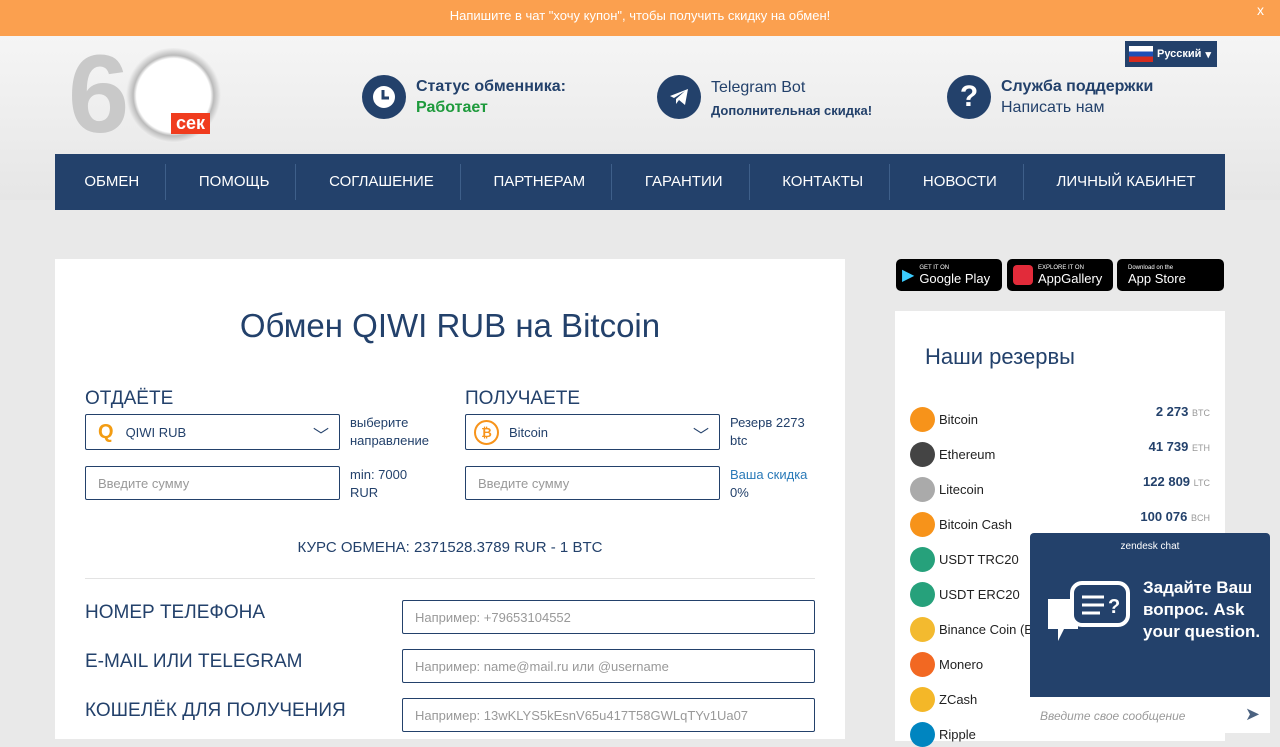 Image resolution: width=1280 pixels, height=747 pixels. What do you see at coordinates (1077, 108) in the screenshot?
I see `support-link: Написать нам` at bounding box center [1077, 108].